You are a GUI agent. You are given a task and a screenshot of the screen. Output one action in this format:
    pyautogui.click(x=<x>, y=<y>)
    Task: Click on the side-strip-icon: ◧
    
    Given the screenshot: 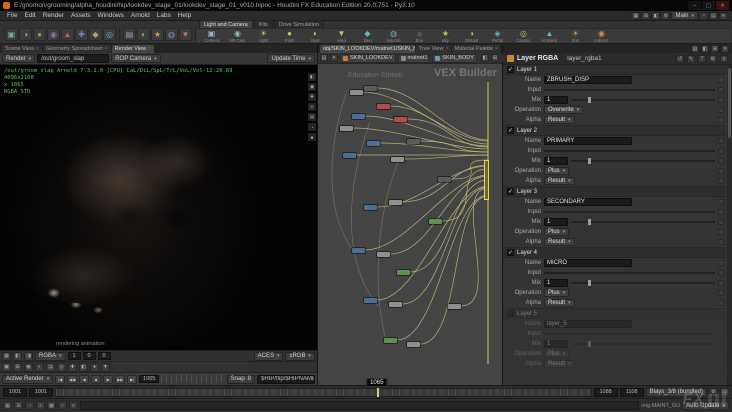 What is the action you would take?
    pyautogui.click(x=312, y=77)
    